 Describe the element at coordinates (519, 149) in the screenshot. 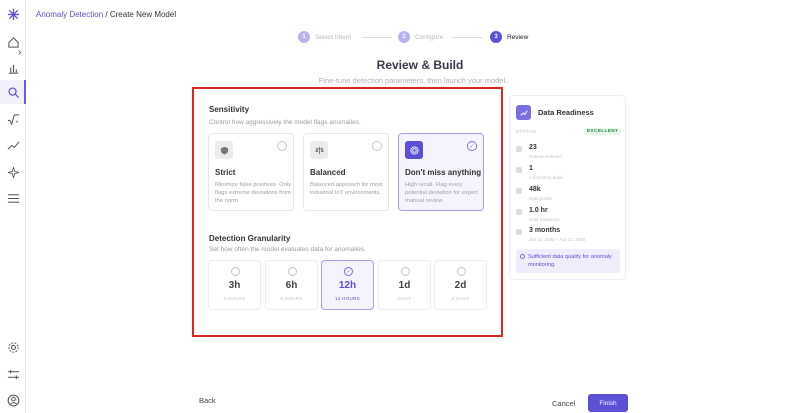

I see `datapoint-icon` at that location.